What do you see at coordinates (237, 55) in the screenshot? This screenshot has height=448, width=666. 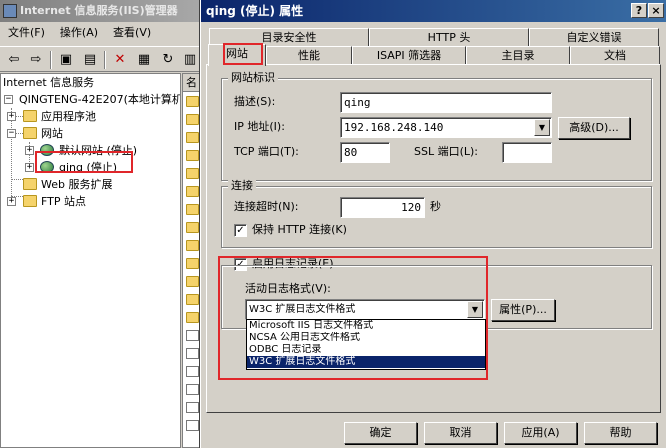 I see `tab-website: 网站` at bounding box center [237, 55].